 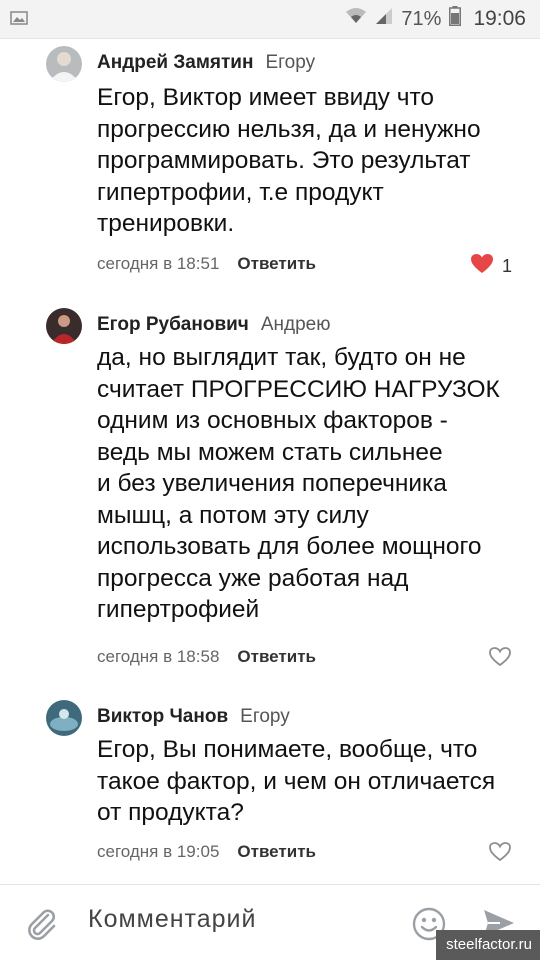 What do you see at coordinates (173, 324) in the screenshot?
I see `author-name: Егор Рубанович` at bounding box center [173, 324].